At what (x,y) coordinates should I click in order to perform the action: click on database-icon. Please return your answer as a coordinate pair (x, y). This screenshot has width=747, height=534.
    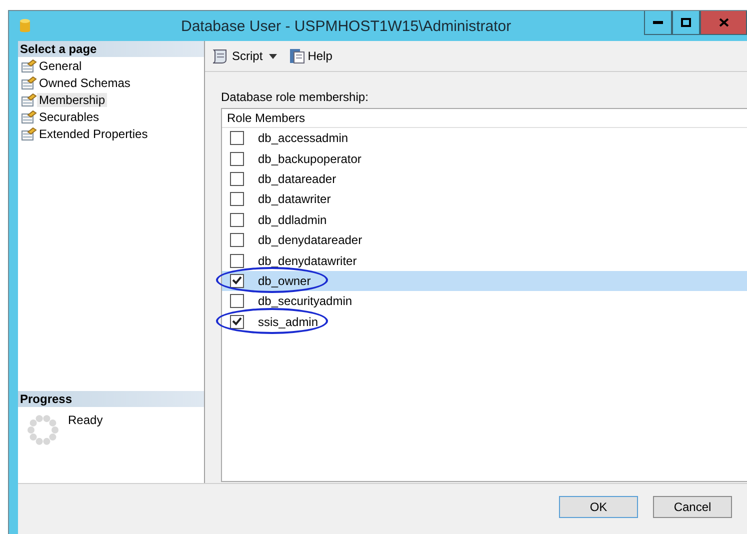
    Looking at the image, I should click on (25, 26).